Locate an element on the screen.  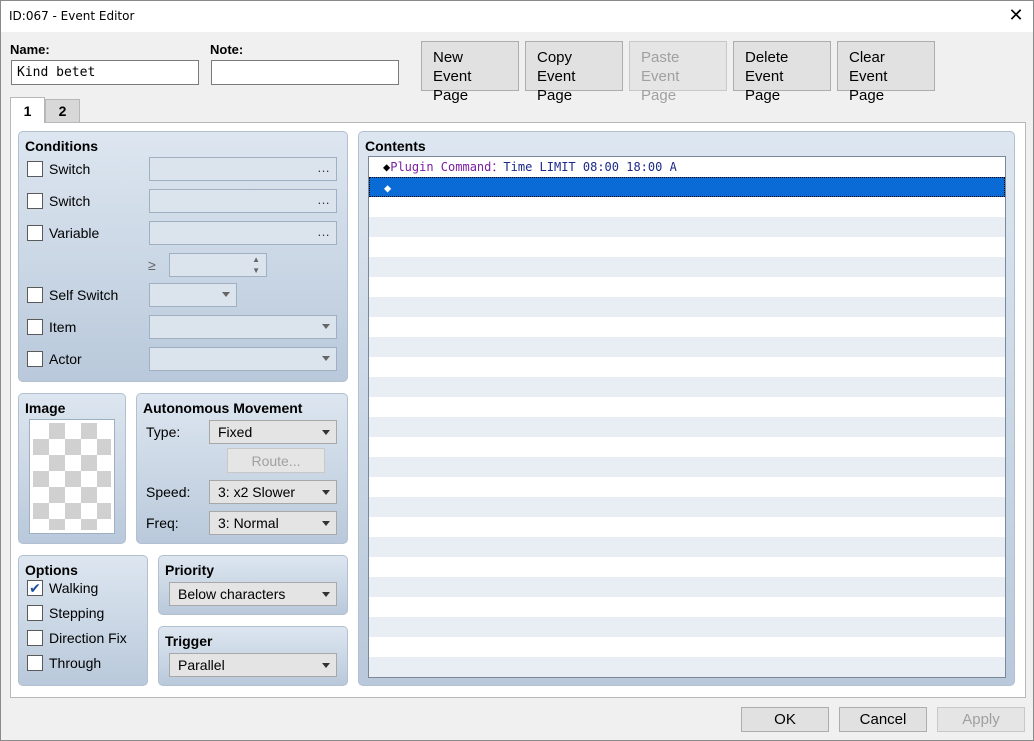
copy-button-line1: Copy is located at coordinates (555, 57).